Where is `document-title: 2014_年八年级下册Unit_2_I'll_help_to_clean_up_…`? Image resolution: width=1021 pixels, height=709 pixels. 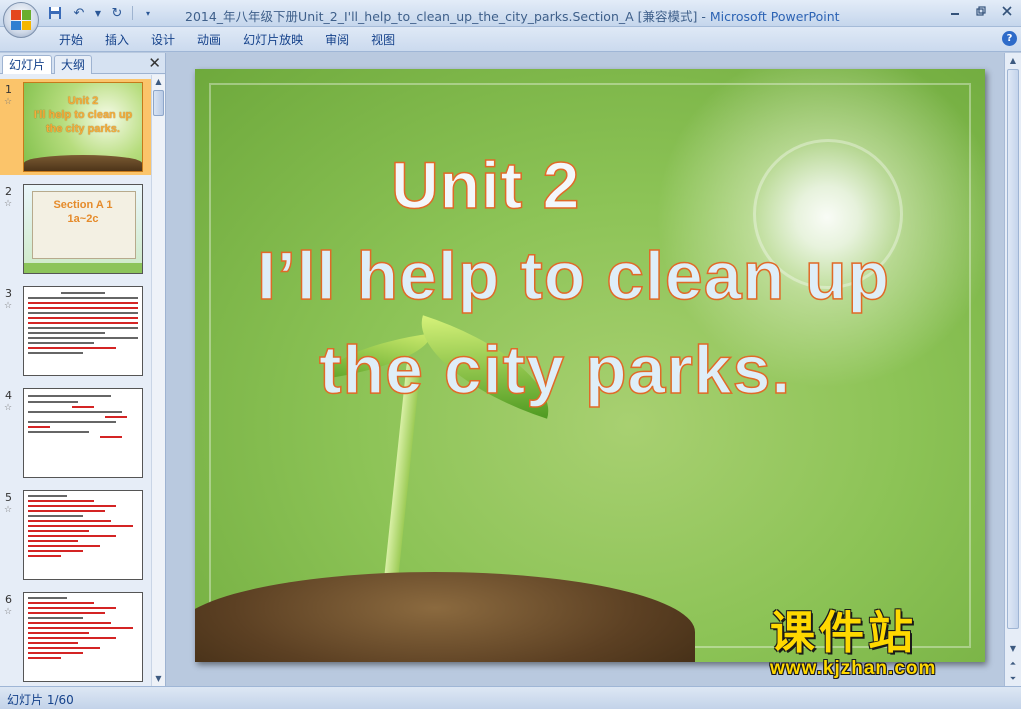
document-title: 2014_年八年级下册Unit_2_I'll_help_to_clean_up_… is located at coordinates (441, 16).